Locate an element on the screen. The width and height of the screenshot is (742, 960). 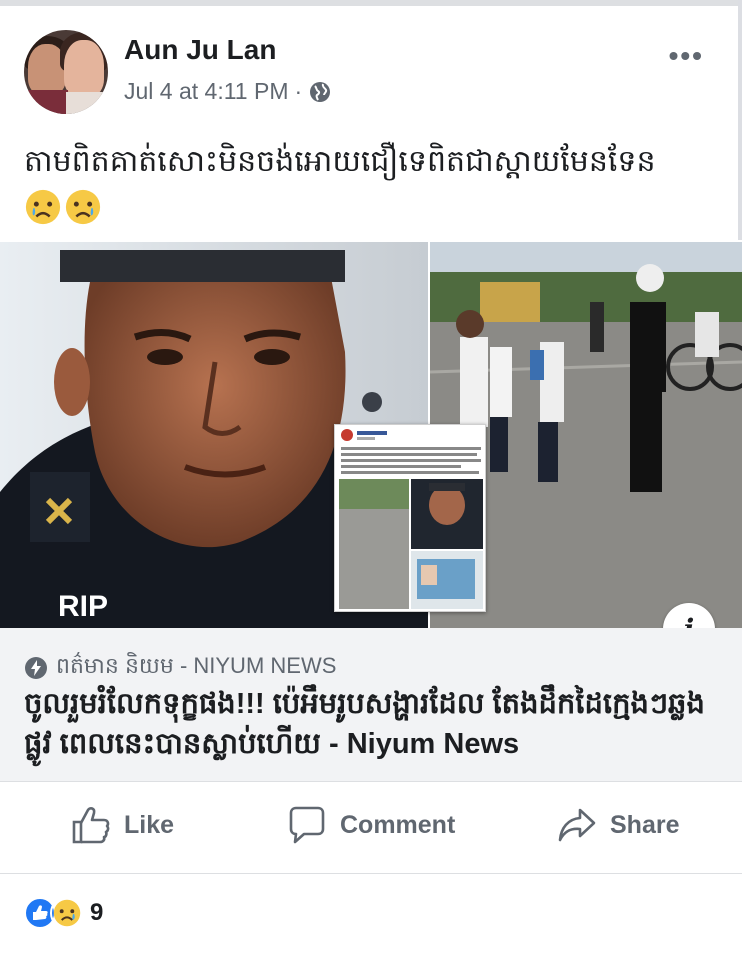
reaction-count: 9 is located at coordinates (97, 912).